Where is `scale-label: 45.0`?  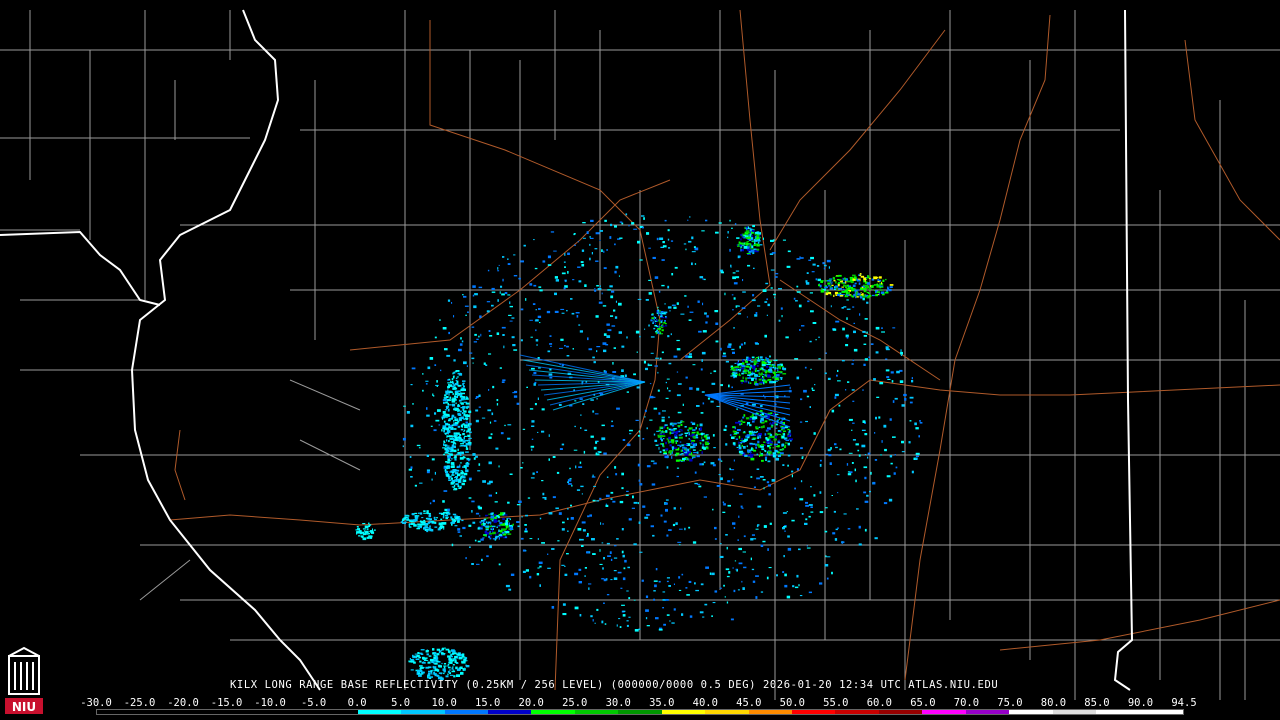 scale-label: 45.0 is located at coordinates (749, 703).